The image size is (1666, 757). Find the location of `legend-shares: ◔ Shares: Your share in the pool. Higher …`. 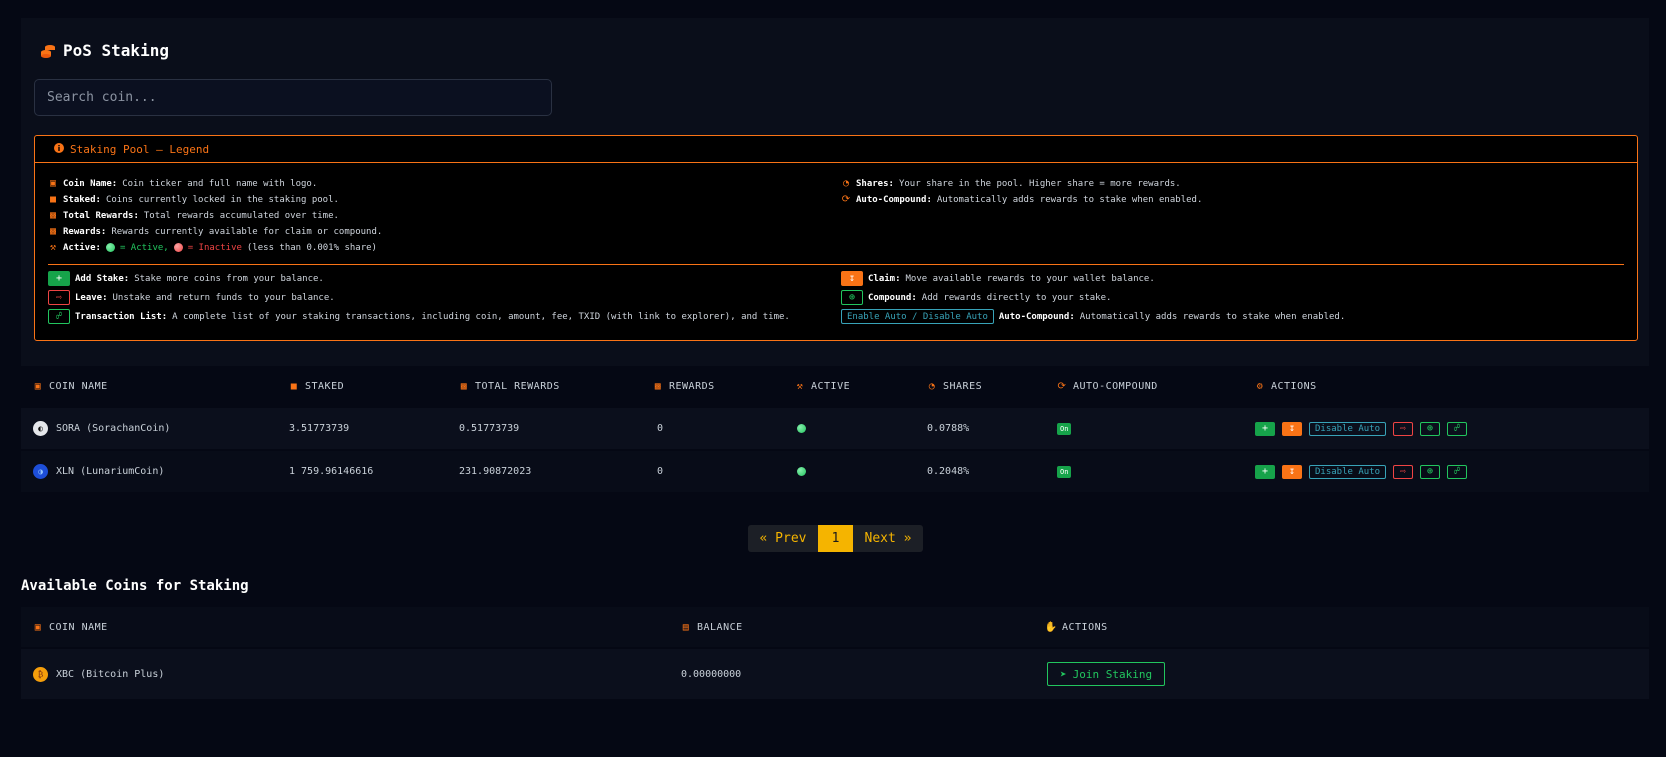

legend-shares: ◔ Shares: Your share in the pool. Higher … is located at coordinates (1011, 183).